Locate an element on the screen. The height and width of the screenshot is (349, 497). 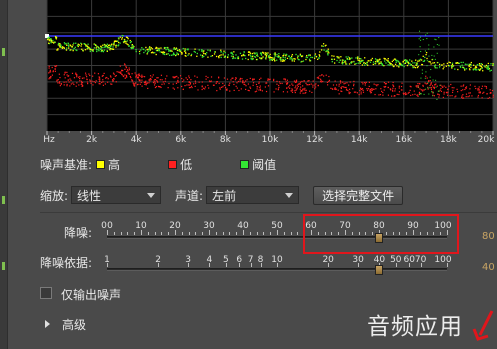
output-noise-only-checkbox is located at coordinates (46, 293).